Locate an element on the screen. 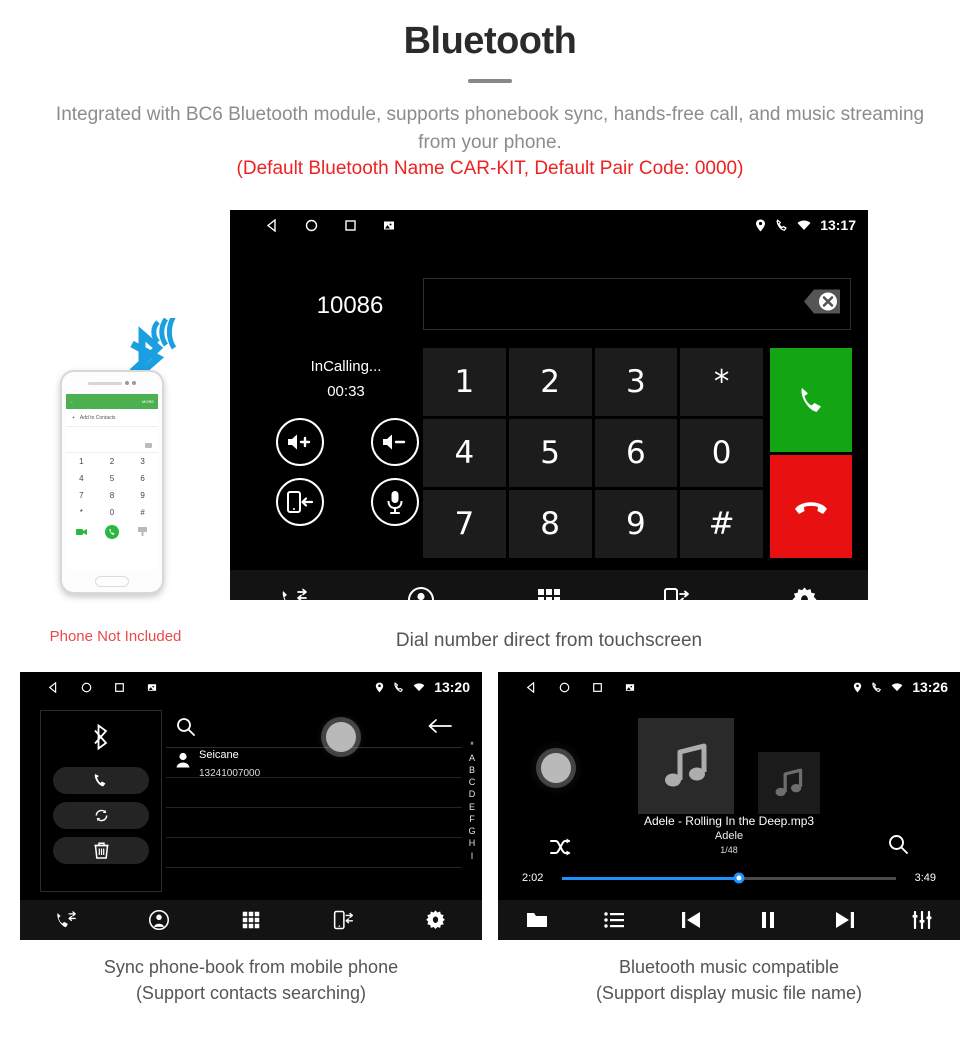  end-call-button is located at coordinates (811, 506).